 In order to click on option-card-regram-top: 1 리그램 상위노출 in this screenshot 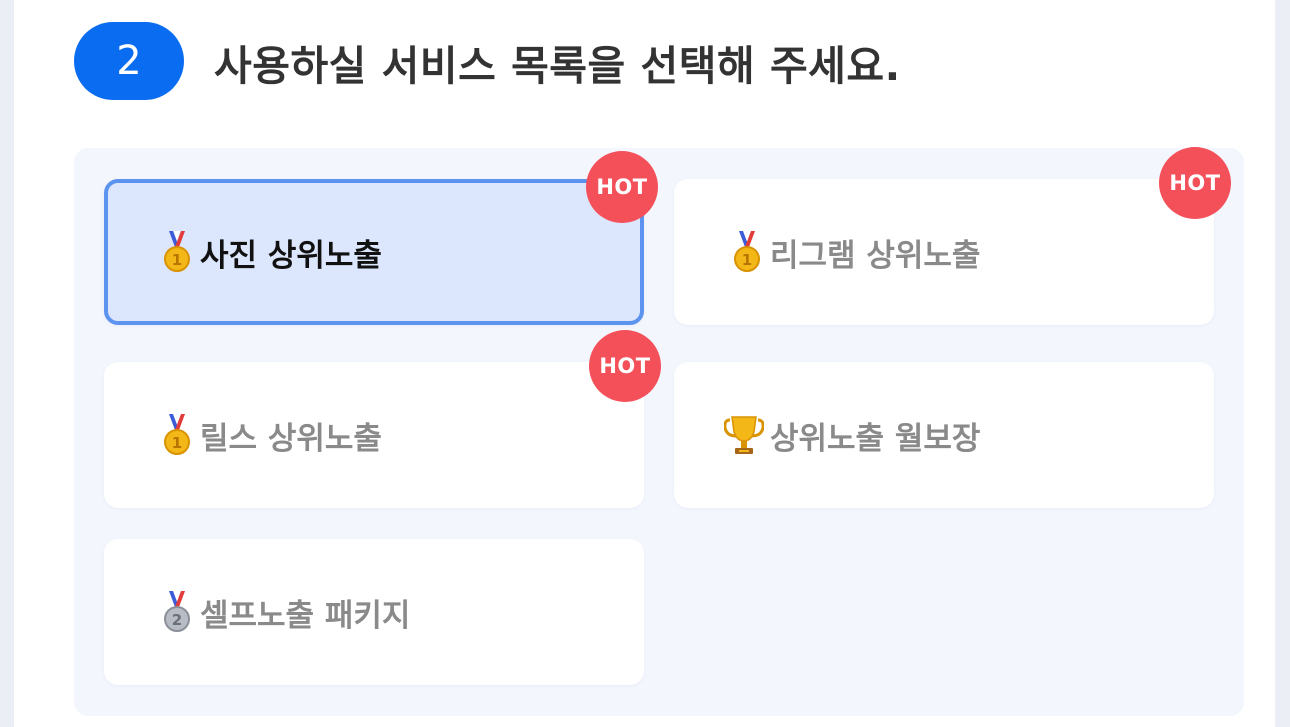, I will do `click(944, 252)`.